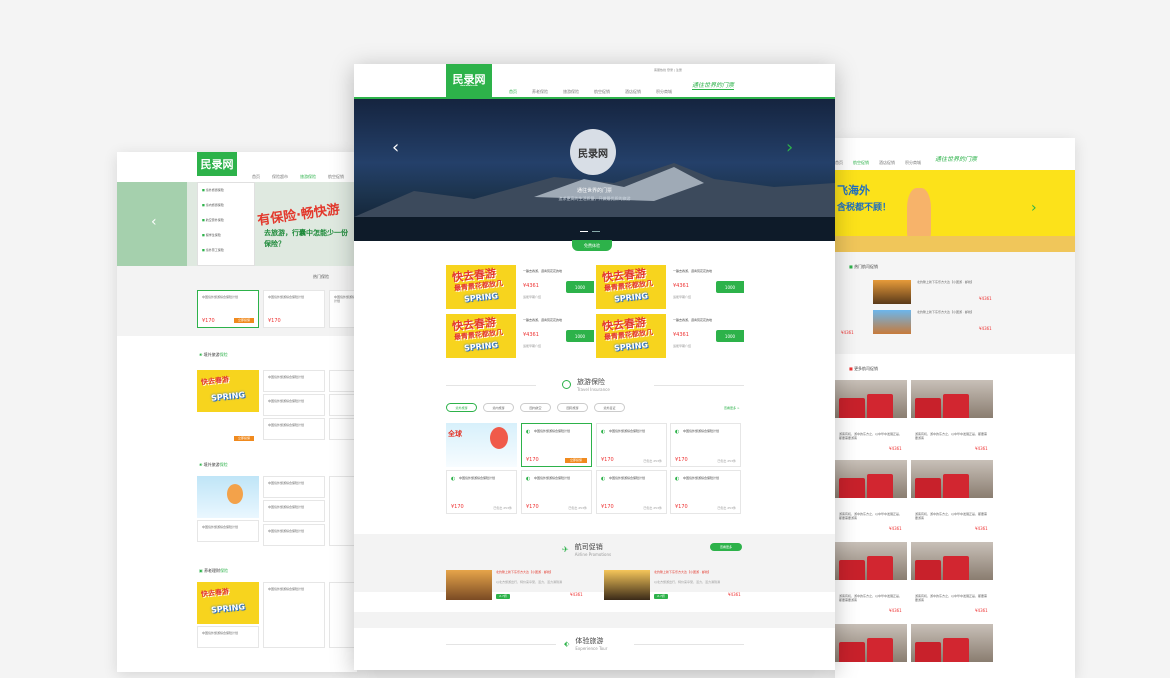  I want to click on price: ¥170, so click(532, 460).